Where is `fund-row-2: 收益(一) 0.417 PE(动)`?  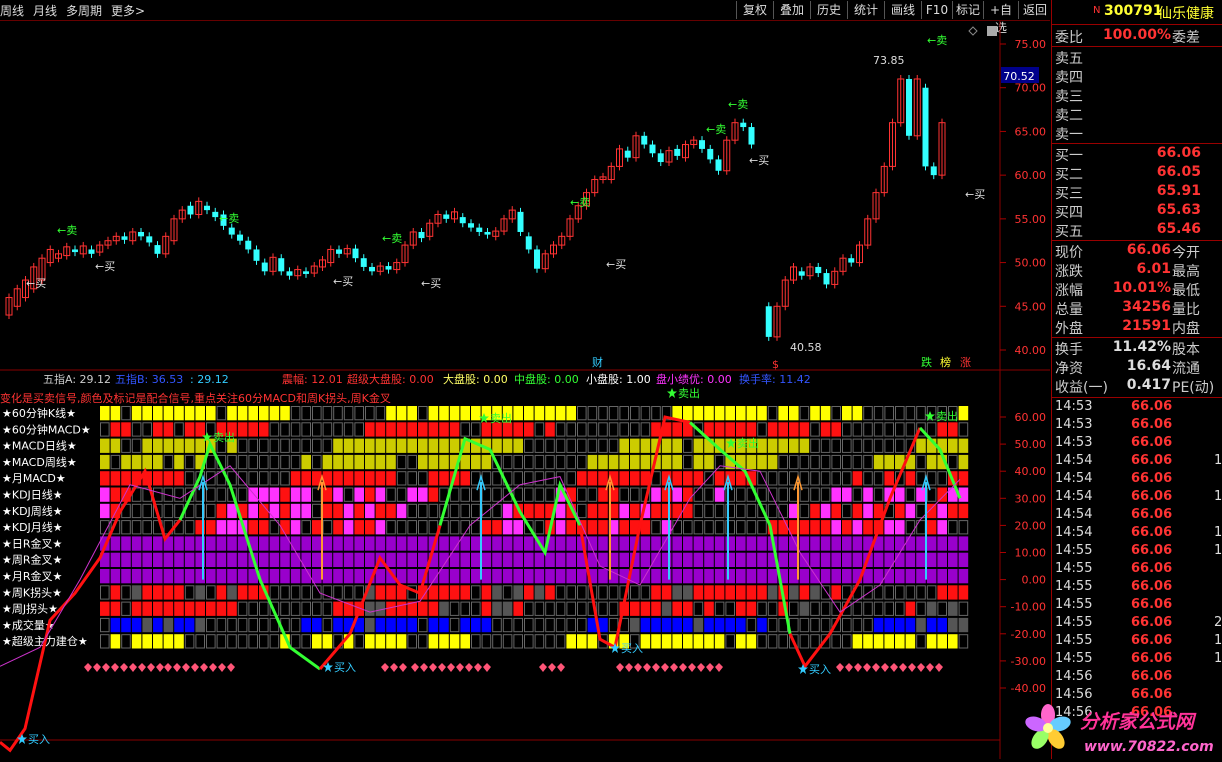 fund-row-2: 收益(一) 0.417 PE(动) is located at coordinates (1137, 386).